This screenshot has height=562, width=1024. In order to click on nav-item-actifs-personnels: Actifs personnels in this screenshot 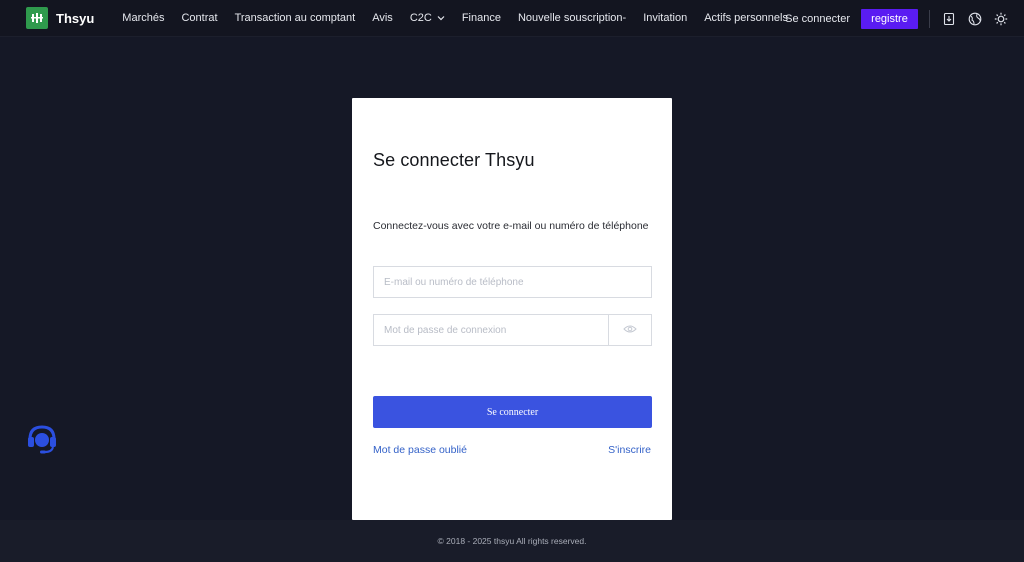, I will do `click(746, 18)`.